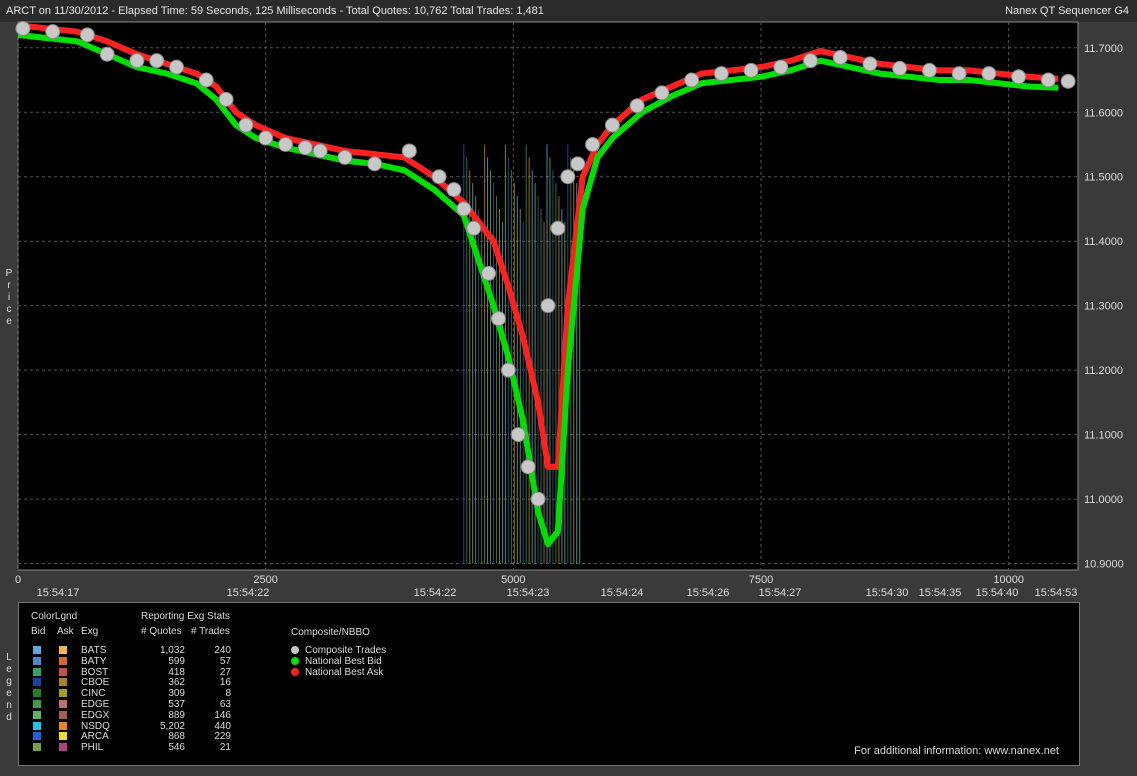 The height and width of the screenshot is (776, 1137). Describe the element at coordinates (95, 683) in the screenshot. I see `exchange-name: CBOE` at that location.